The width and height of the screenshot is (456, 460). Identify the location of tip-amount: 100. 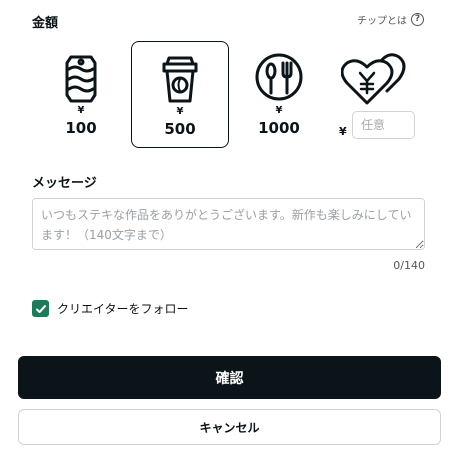
(81, 128).